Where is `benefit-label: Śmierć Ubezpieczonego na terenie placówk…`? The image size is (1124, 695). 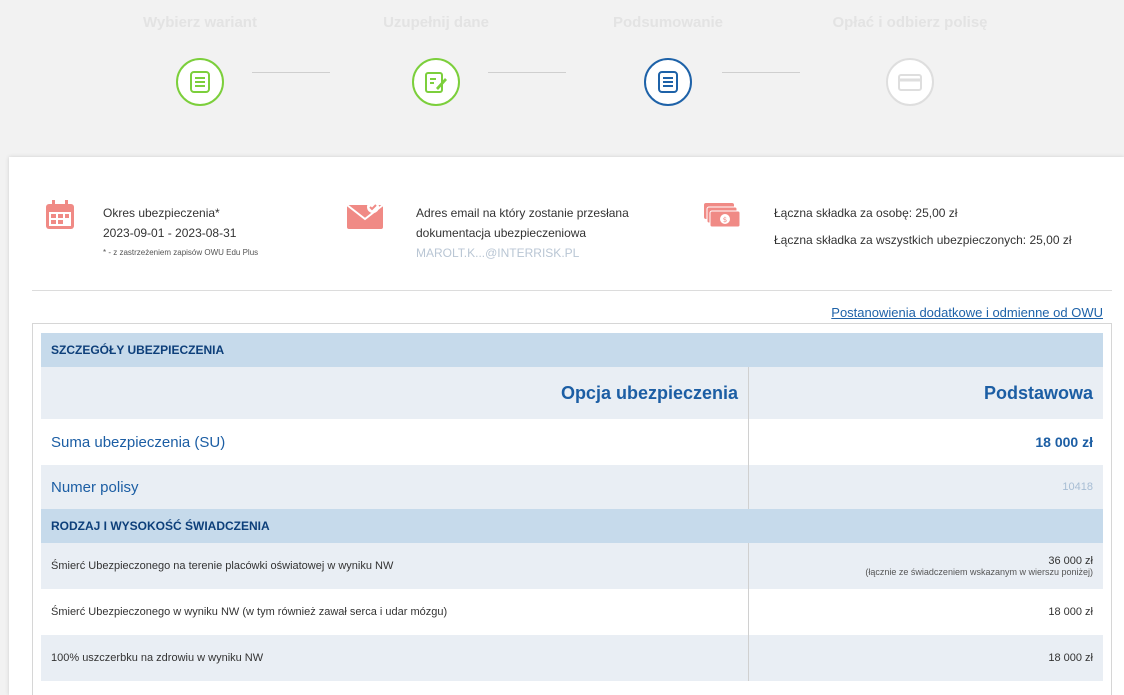
benefit-label: Śmierć Ubezpieczonego na terenie placówk… is located at coordinates (395, 566).